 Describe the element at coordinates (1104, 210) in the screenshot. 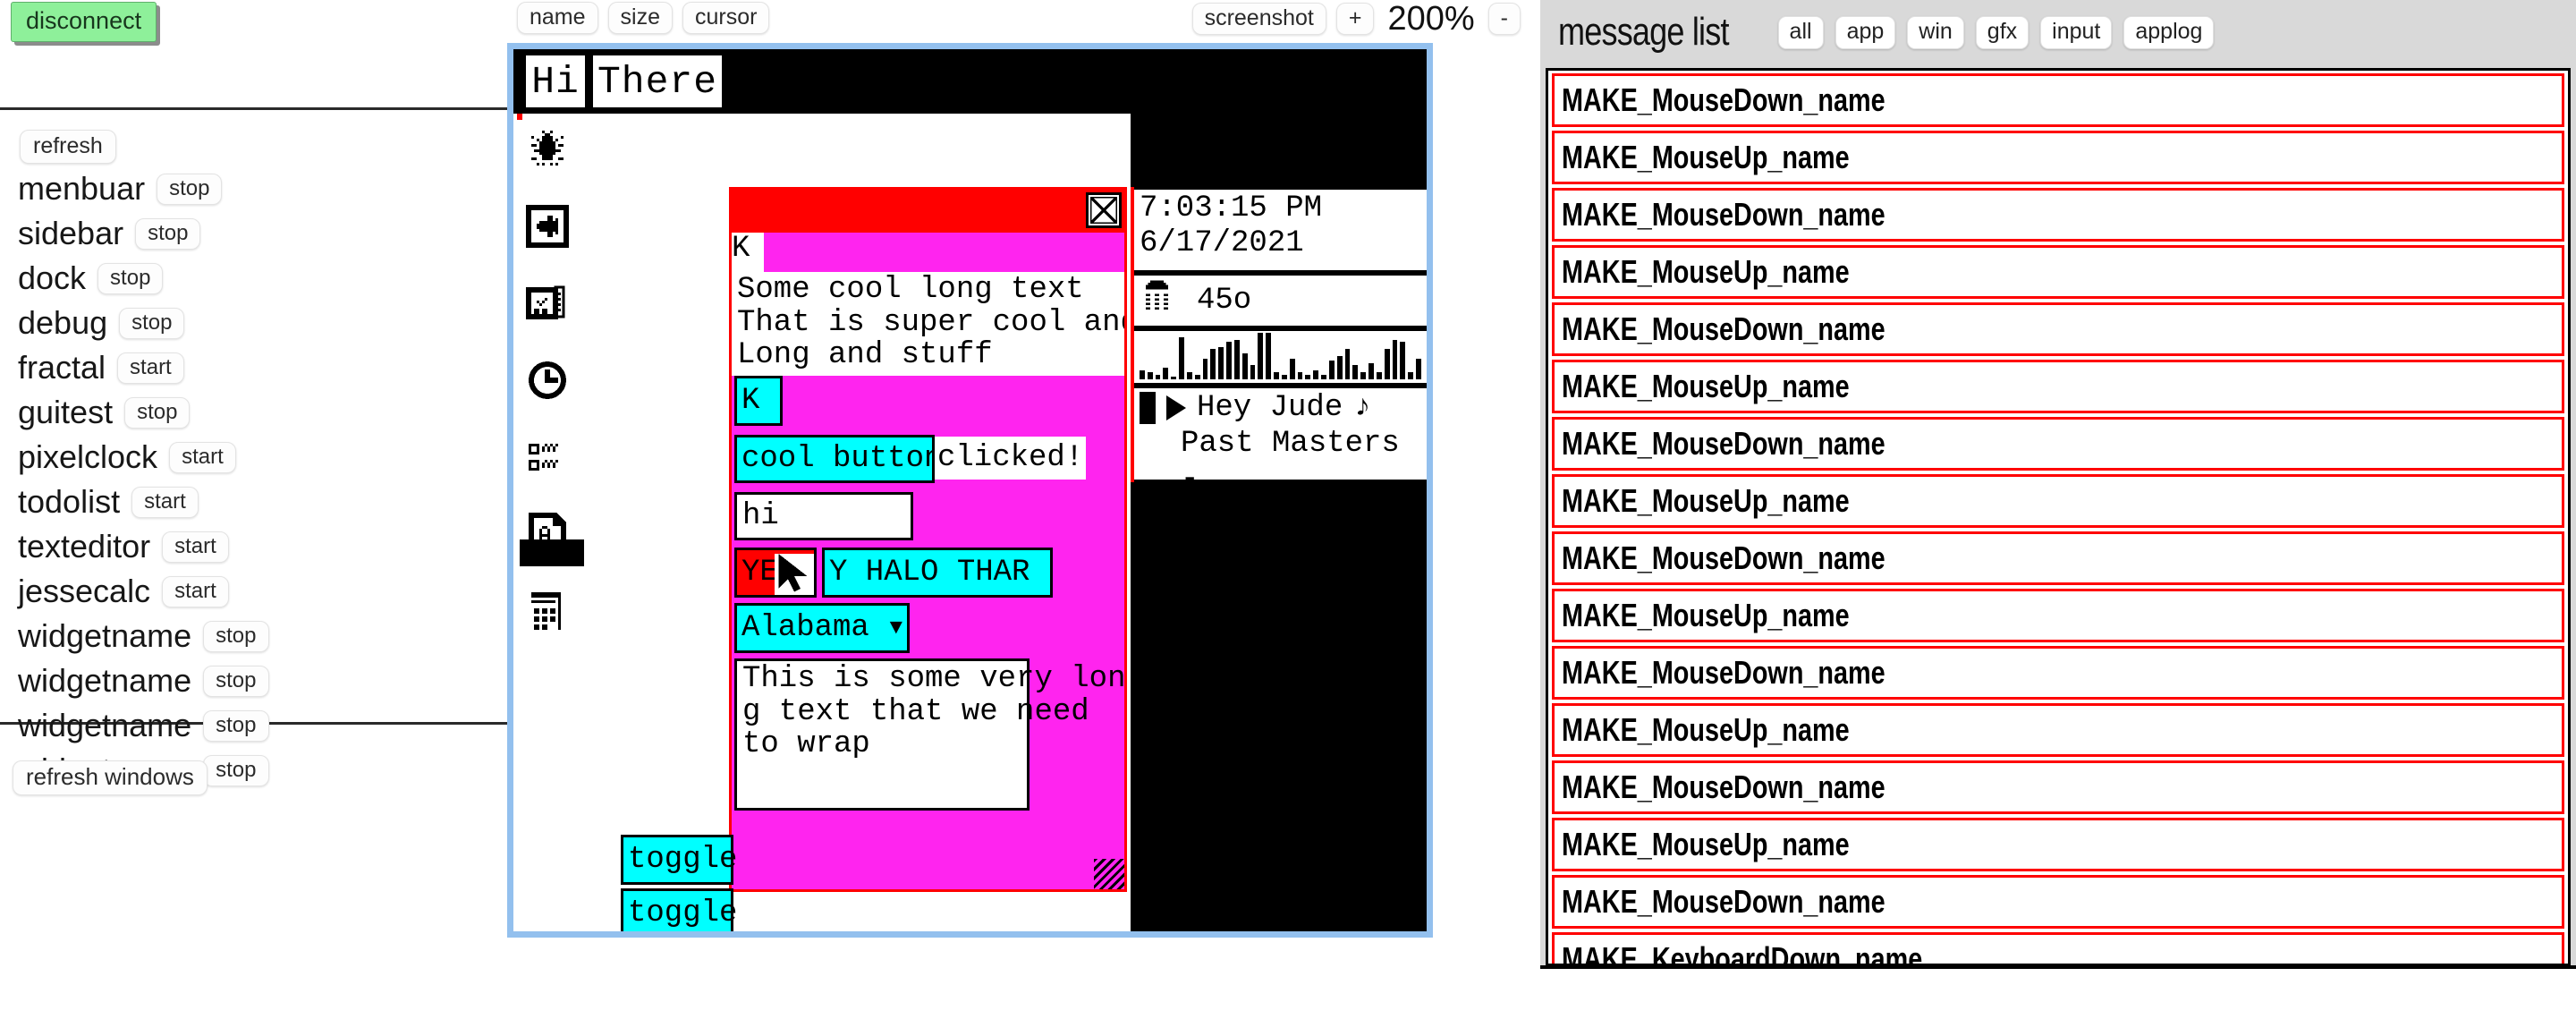

I see `close-icon` at that location.